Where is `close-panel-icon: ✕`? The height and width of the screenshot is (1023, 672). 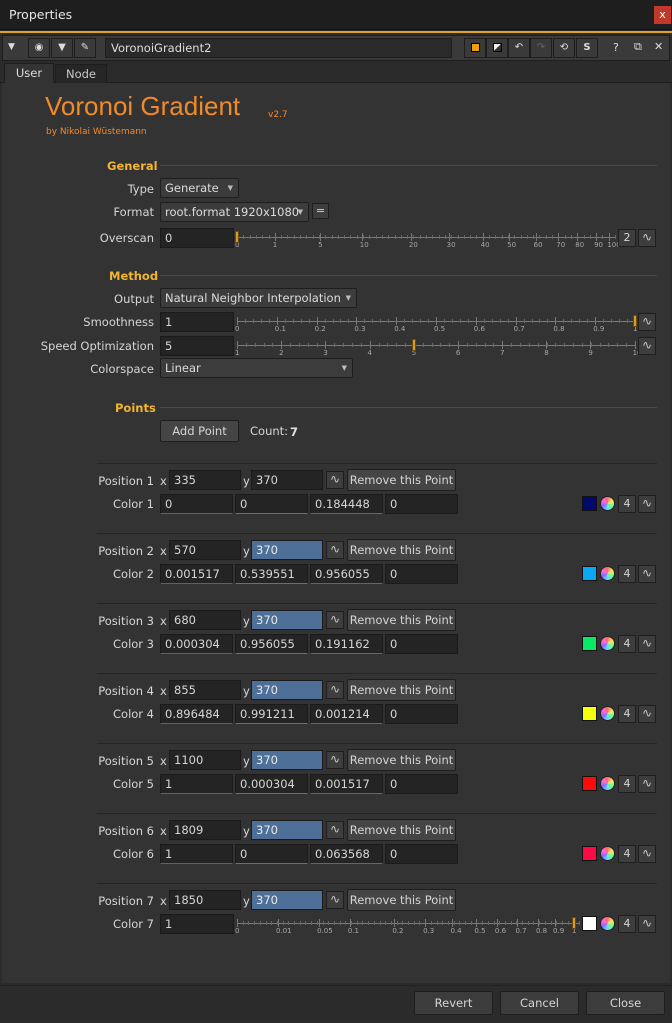
close-panel-icon: ✕ is located at coordinates (658, 46).